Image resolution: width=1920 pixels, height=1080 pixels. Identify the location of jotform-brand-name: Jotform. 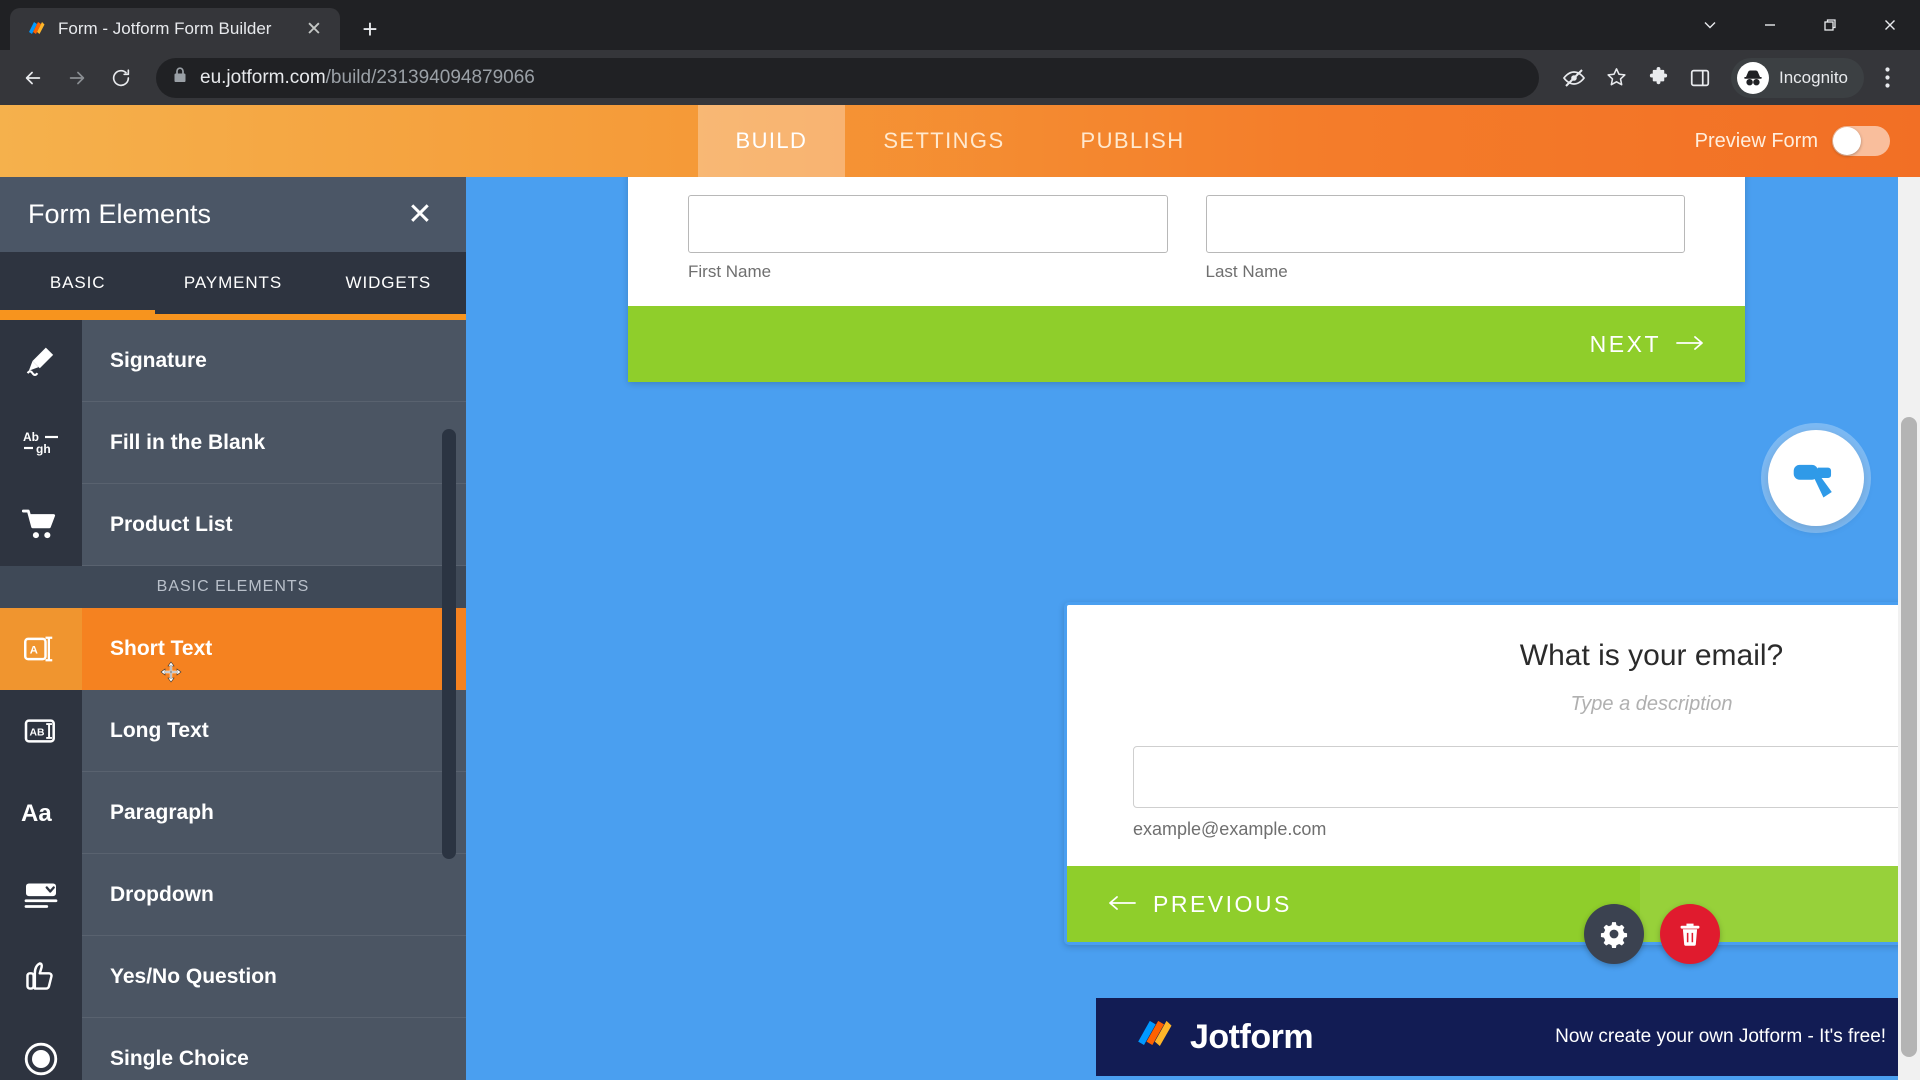
(1252, 1036).